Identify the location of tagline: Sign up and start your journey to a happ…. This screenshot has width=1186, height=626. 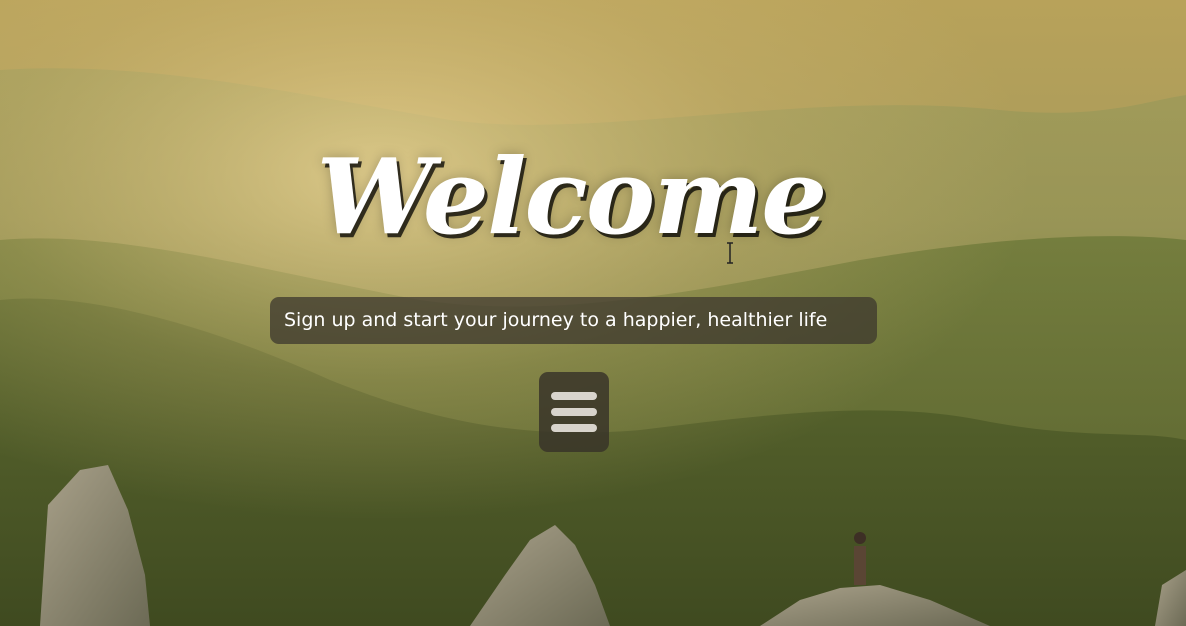
(573, 320).